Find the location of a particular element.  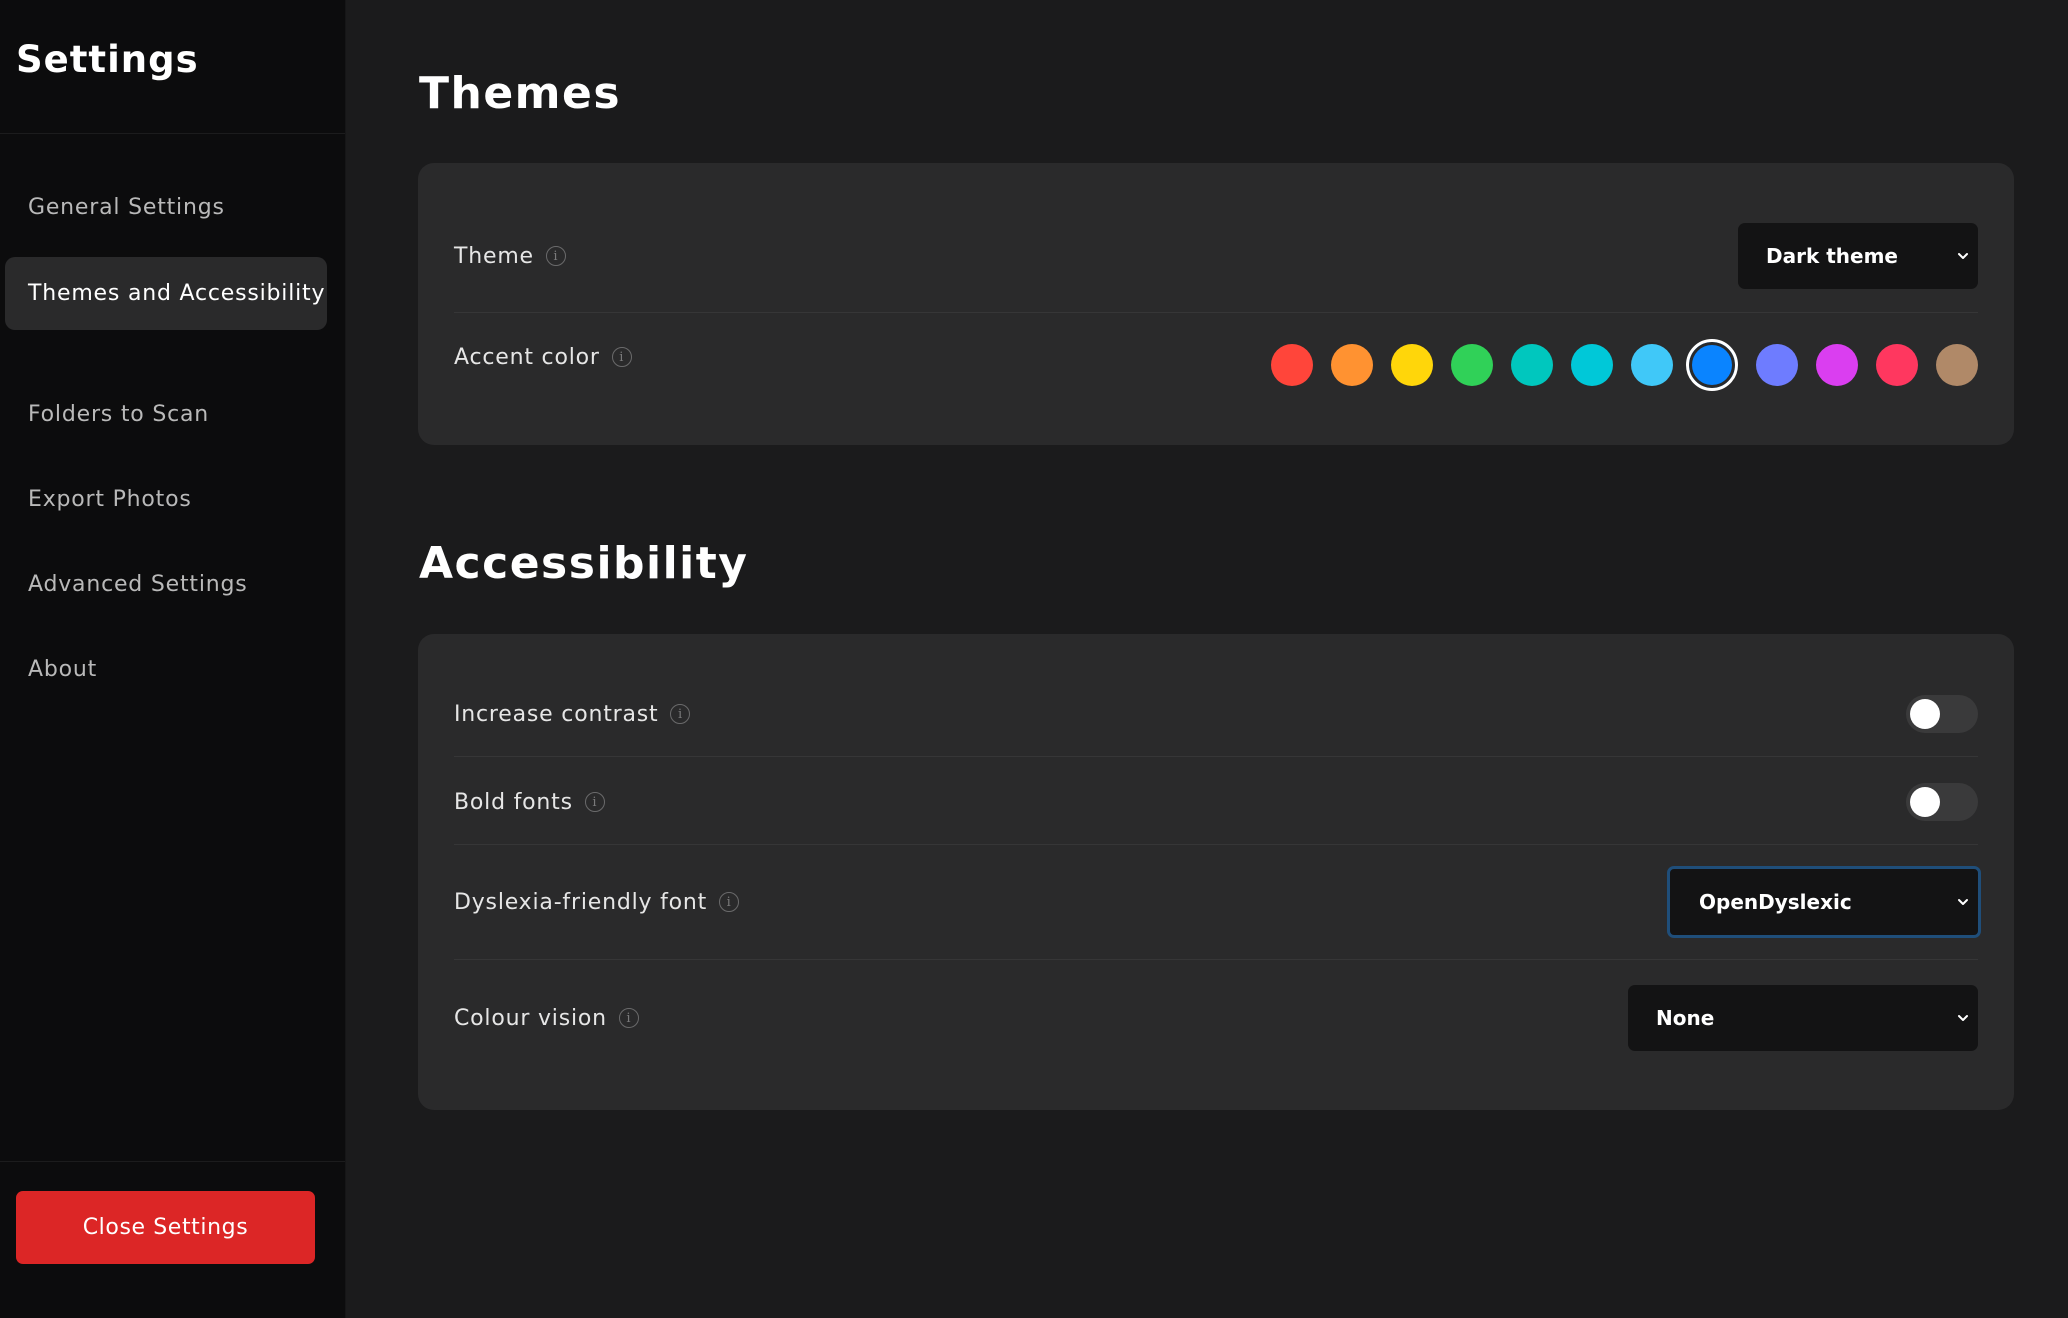

theme-select: Dark theme is located at coordinates (1858, 256).